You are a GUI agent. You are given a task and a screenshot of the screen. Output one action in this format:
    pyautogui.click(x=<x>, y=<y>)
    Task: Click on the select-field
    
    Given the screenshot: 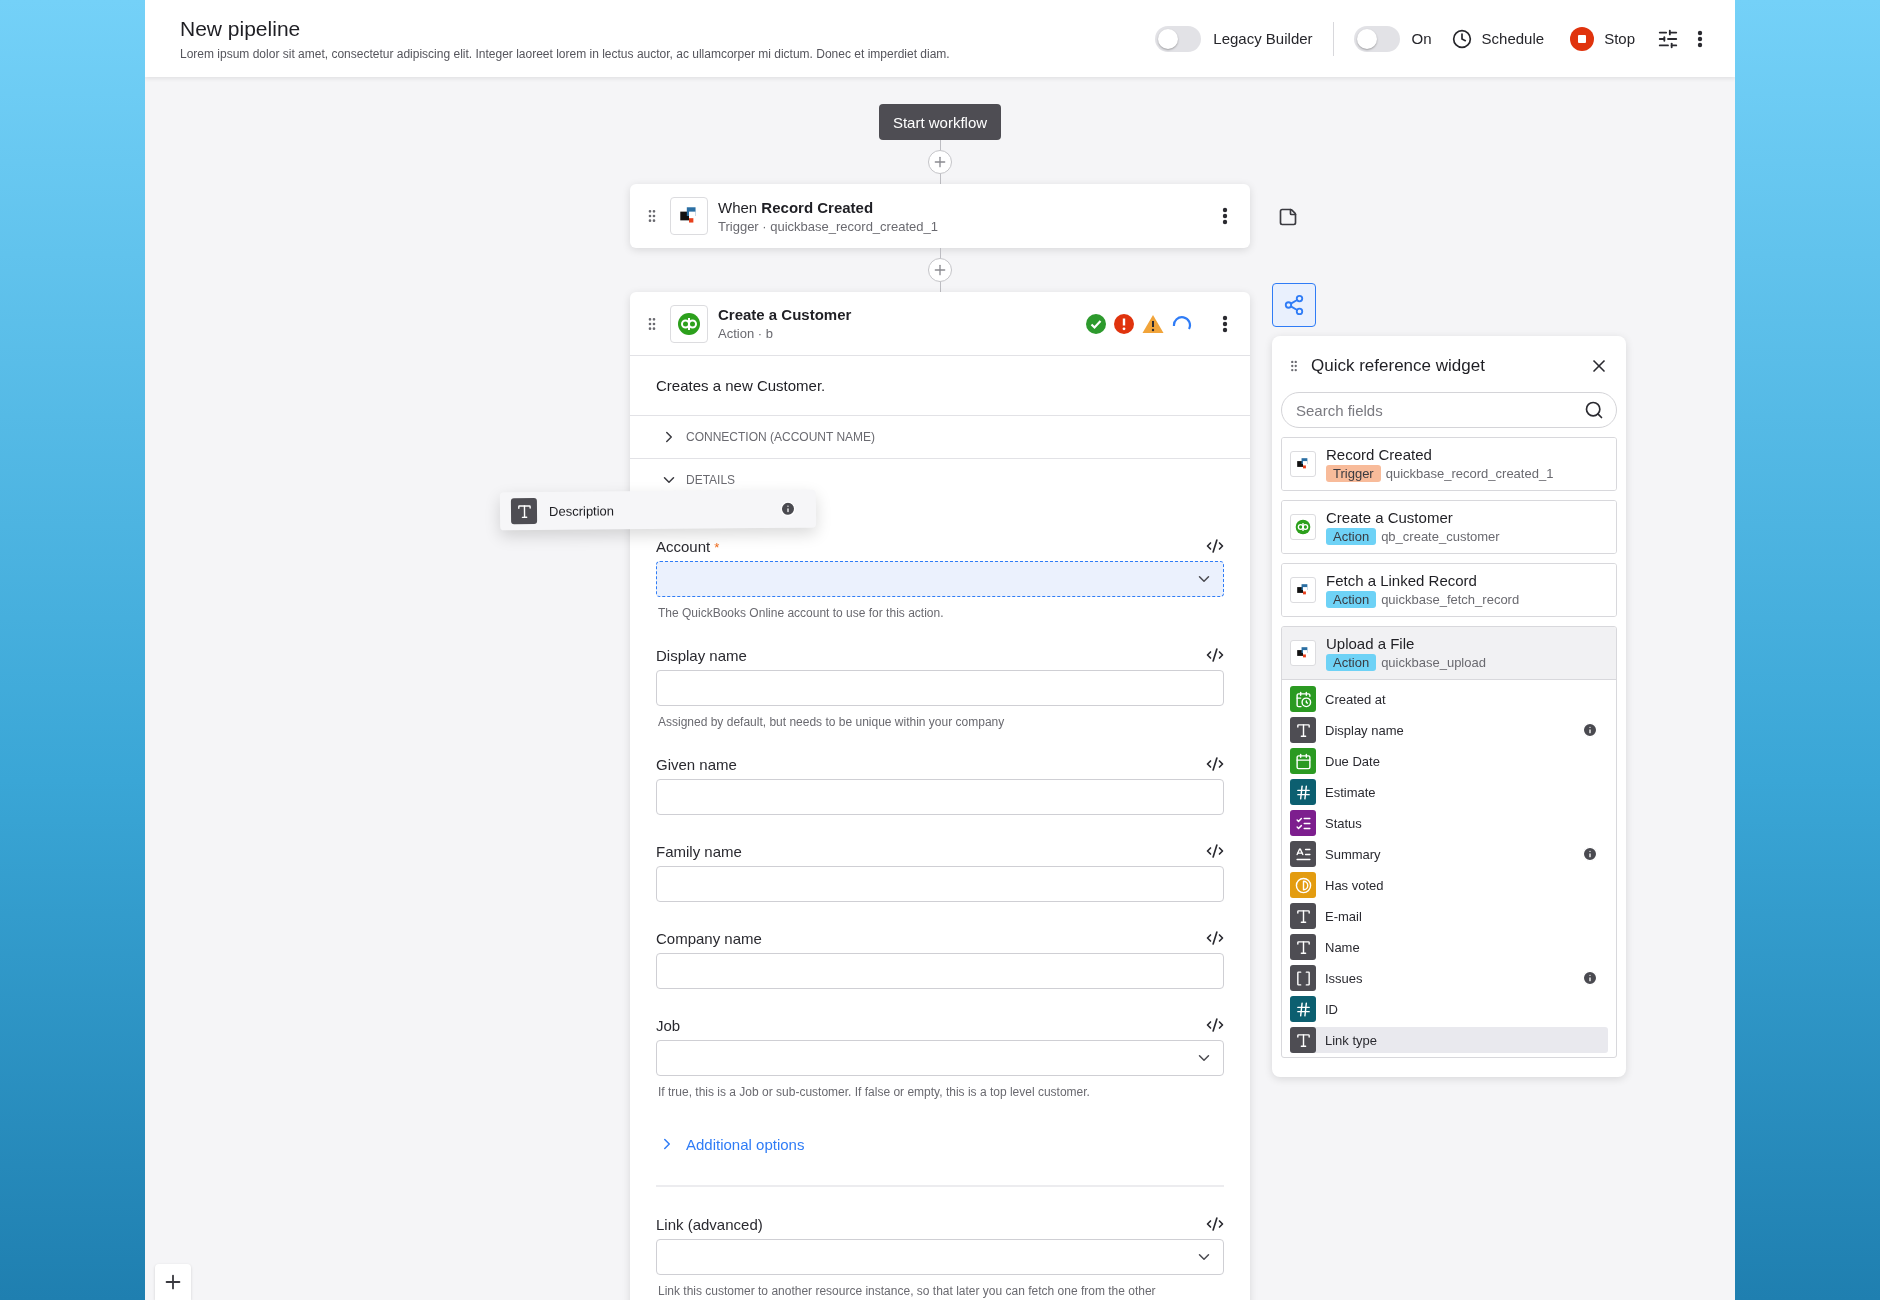 What is the action you would take?
    pyautogui.click(x=940, y=579)
    